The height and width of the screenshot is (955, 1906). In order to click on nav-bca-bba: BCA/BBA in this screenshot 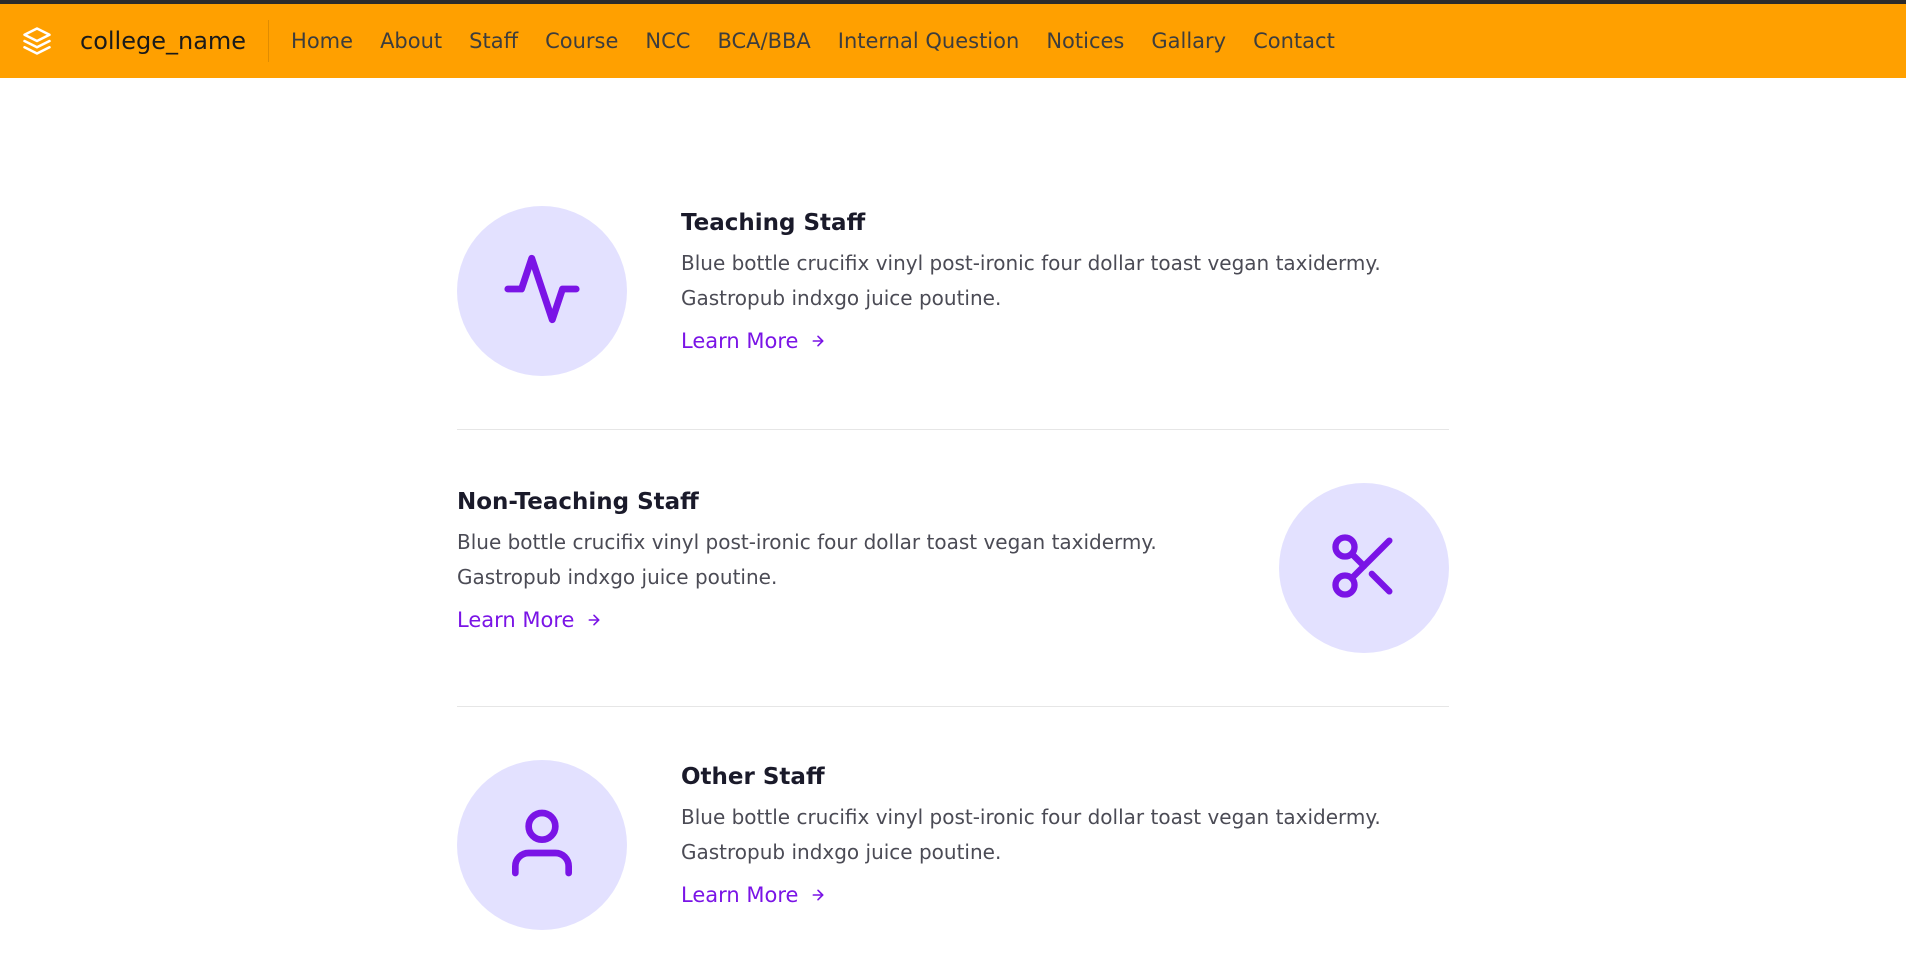, I will do `click(763, 41)`.